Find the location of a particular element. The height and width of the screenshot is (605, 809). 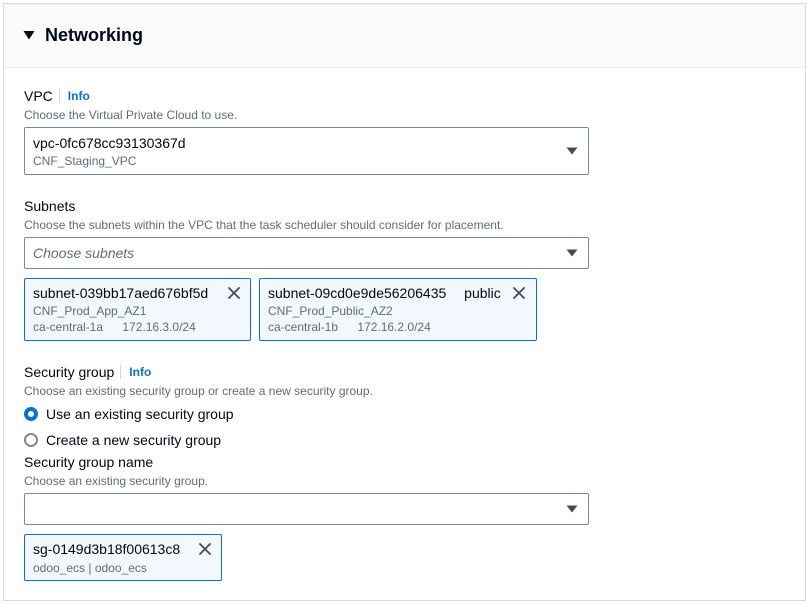

subnets-label: Subnets is located at coordinates (50, 206).